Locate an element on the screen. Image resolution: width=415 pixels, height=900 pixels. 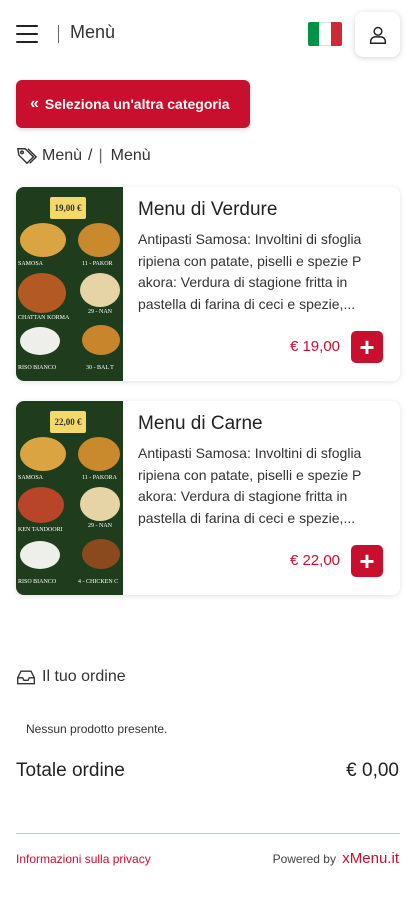
top-bar: Menù is located at coordinates (207, 35).